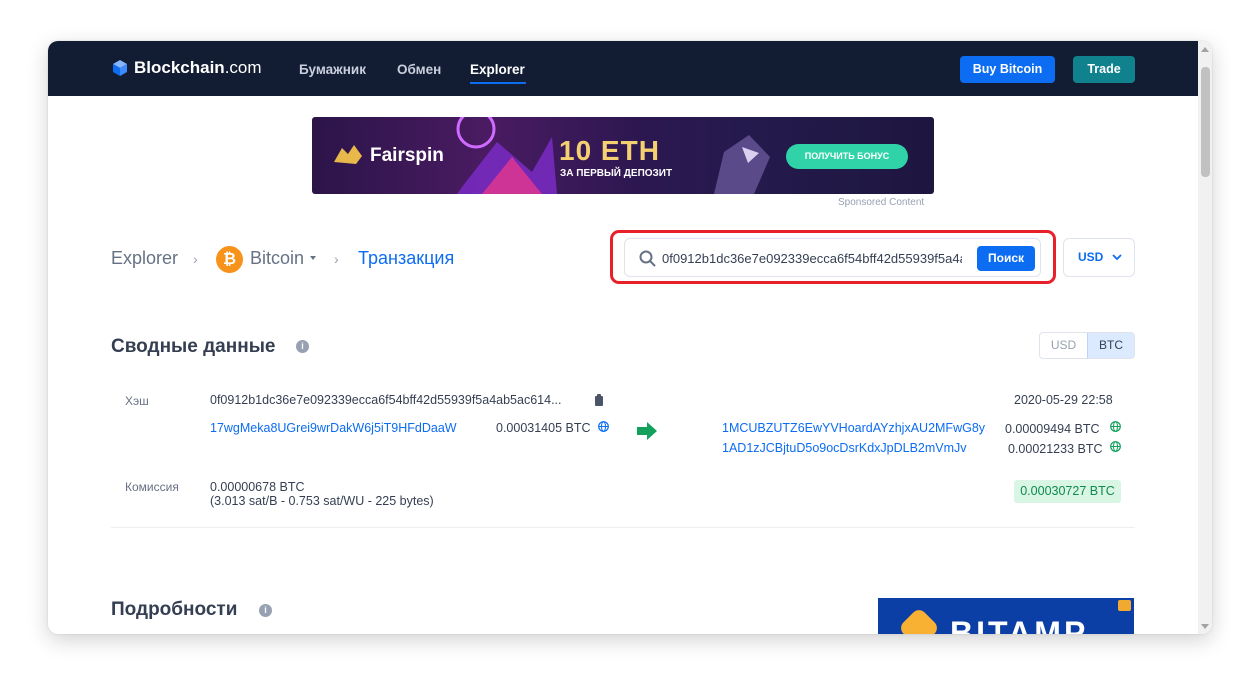 This screenshot has width=1260, height=675. What do you see at coordinates (407, 155) in the screenshot?
I see `ad-brand: Fairspin` at bounding box center [407, 155].